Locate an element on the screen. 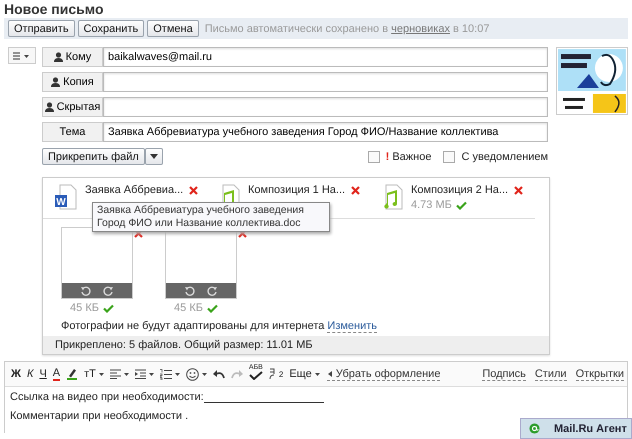 This screenshot has width=632, height=439. underline-button: Ч is located at coordinates (43, 374).